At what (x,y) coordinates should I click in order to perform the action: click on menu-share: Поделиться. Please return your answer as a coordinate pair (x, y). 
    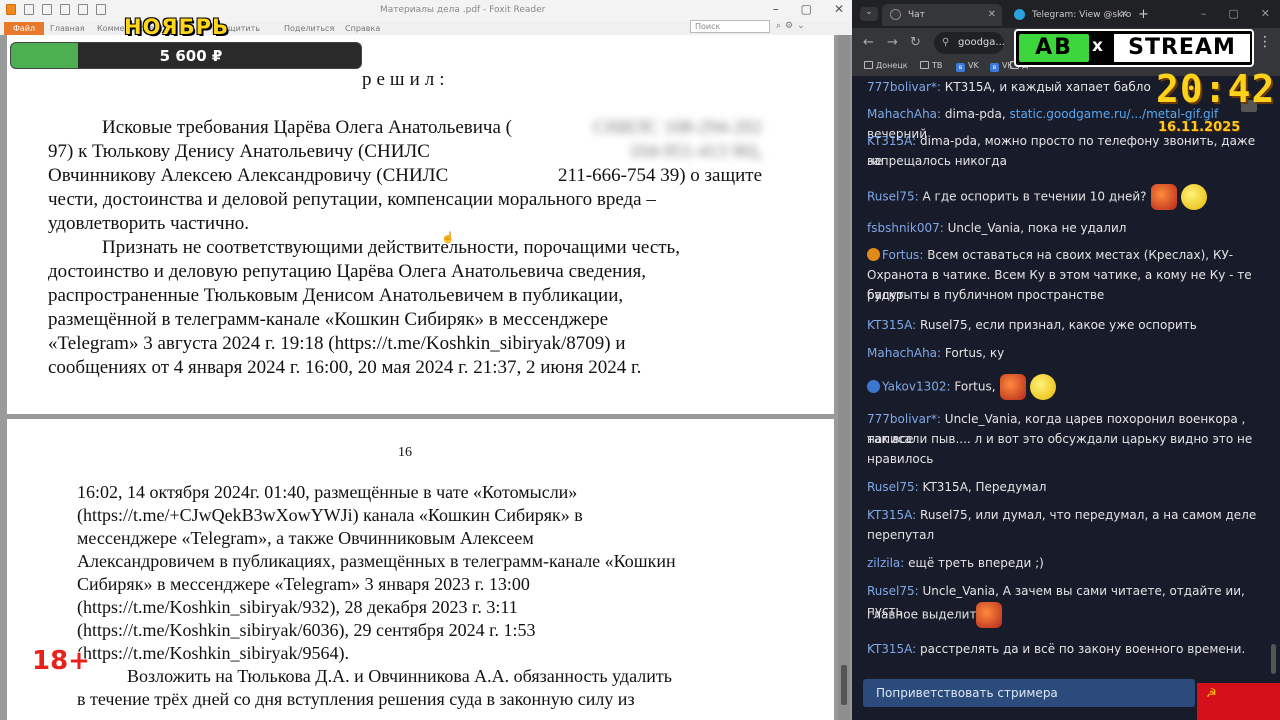
    Looking at the image, I should click on (309, 28).